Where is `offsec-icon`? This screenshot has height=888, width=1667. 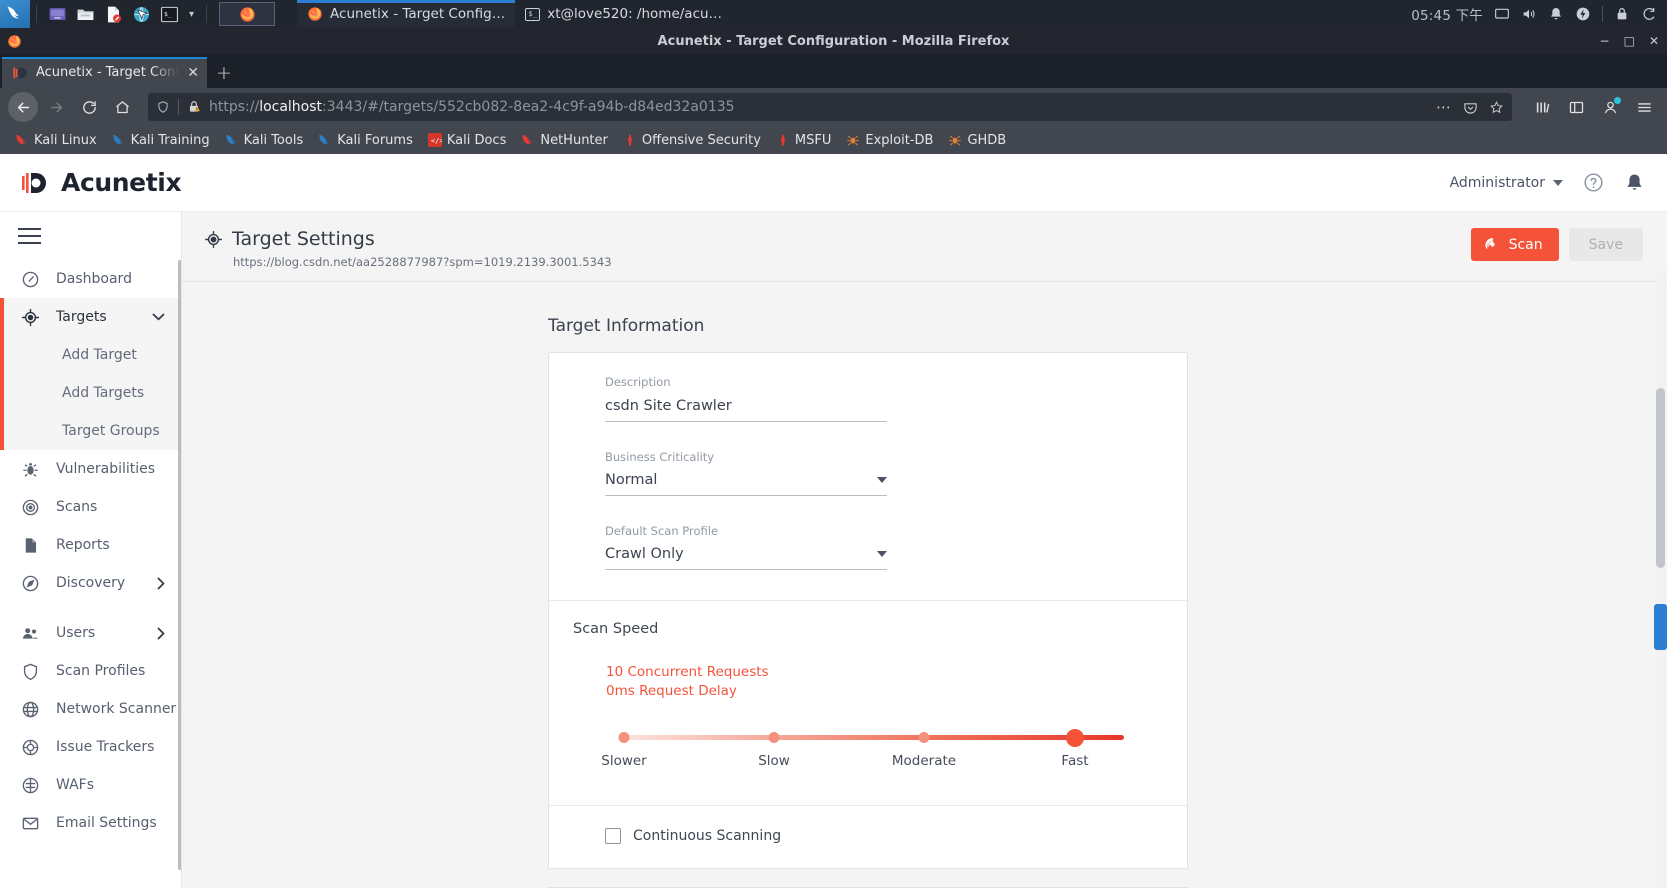 offsec-icon is located at coordinates (630, 140).